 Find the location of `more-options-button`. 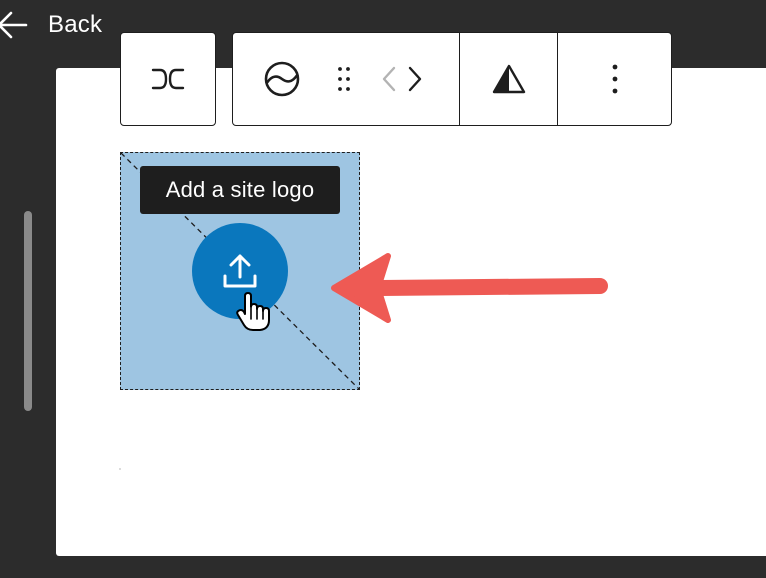

more-options-button is located at coordinates (614, 79).